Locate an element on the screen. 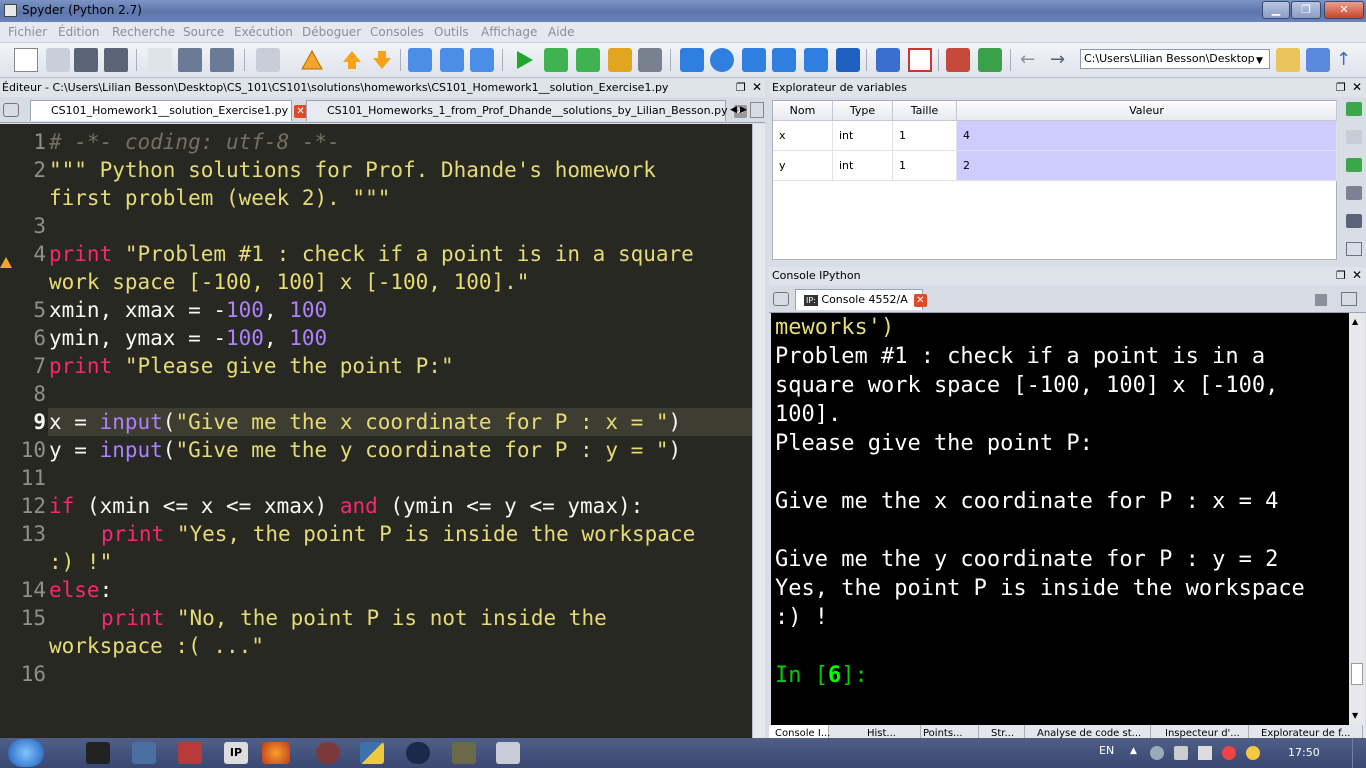 The image size is (1366, 768). clock: 17:50 is located at coordinates (1304, 752).